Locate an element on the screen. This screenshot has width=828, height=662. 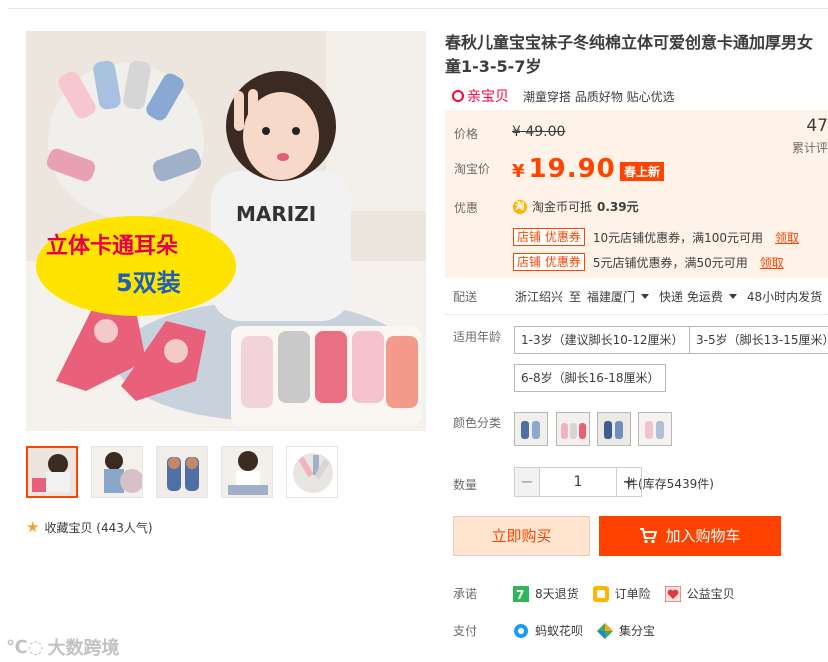
quantity-stepper: − 1 + is located at coordinates (578, 482).